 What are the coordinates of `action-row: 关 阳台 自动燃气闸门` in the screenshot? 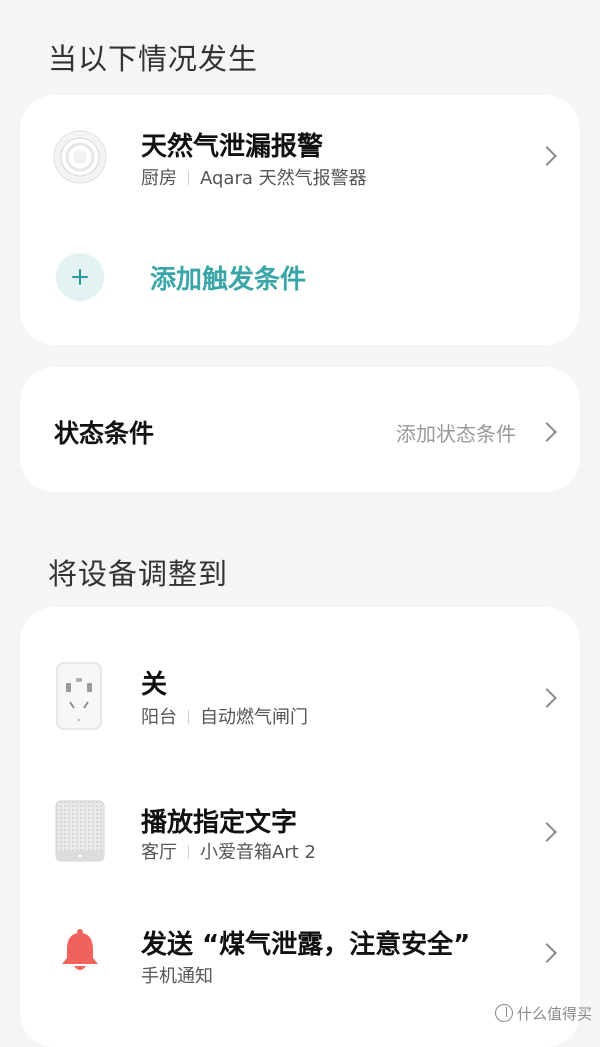 It's located at (300, 697).